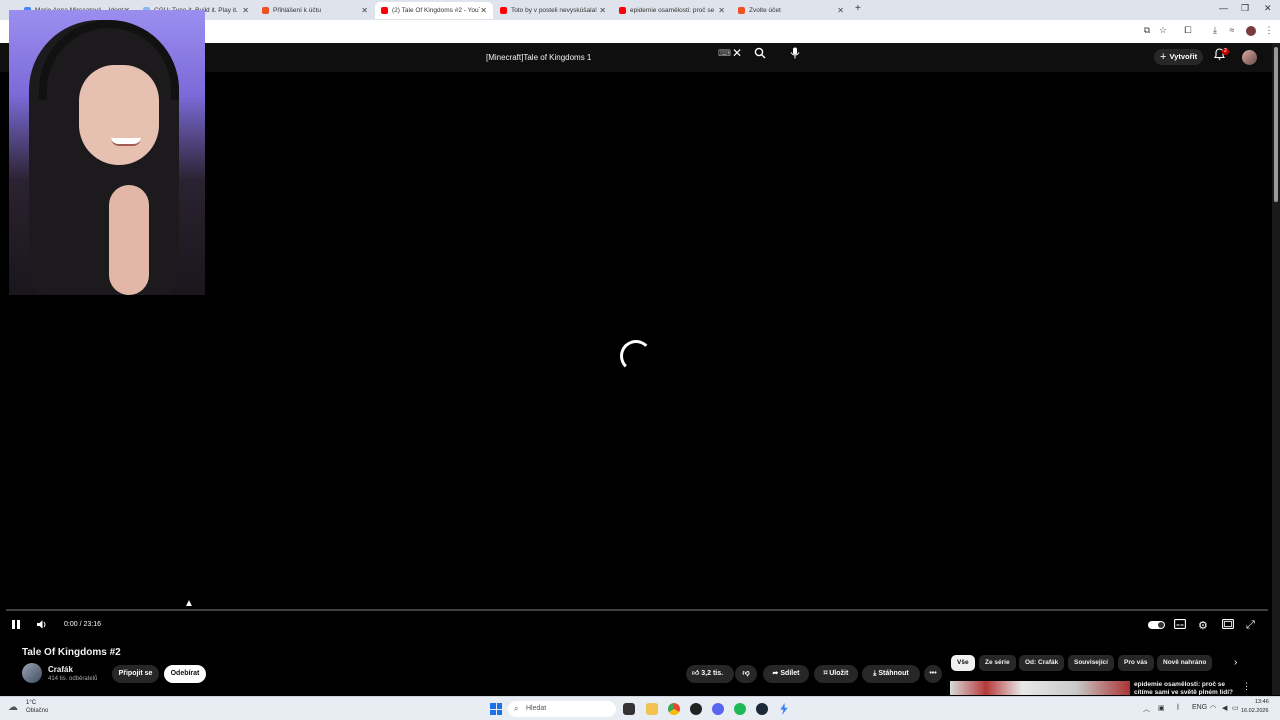 This screenshot has height=720, width=1280. Describe the element at coordinates (1161, 708) in the screenshot. I see `tray-app-icon: ▣` at that location.